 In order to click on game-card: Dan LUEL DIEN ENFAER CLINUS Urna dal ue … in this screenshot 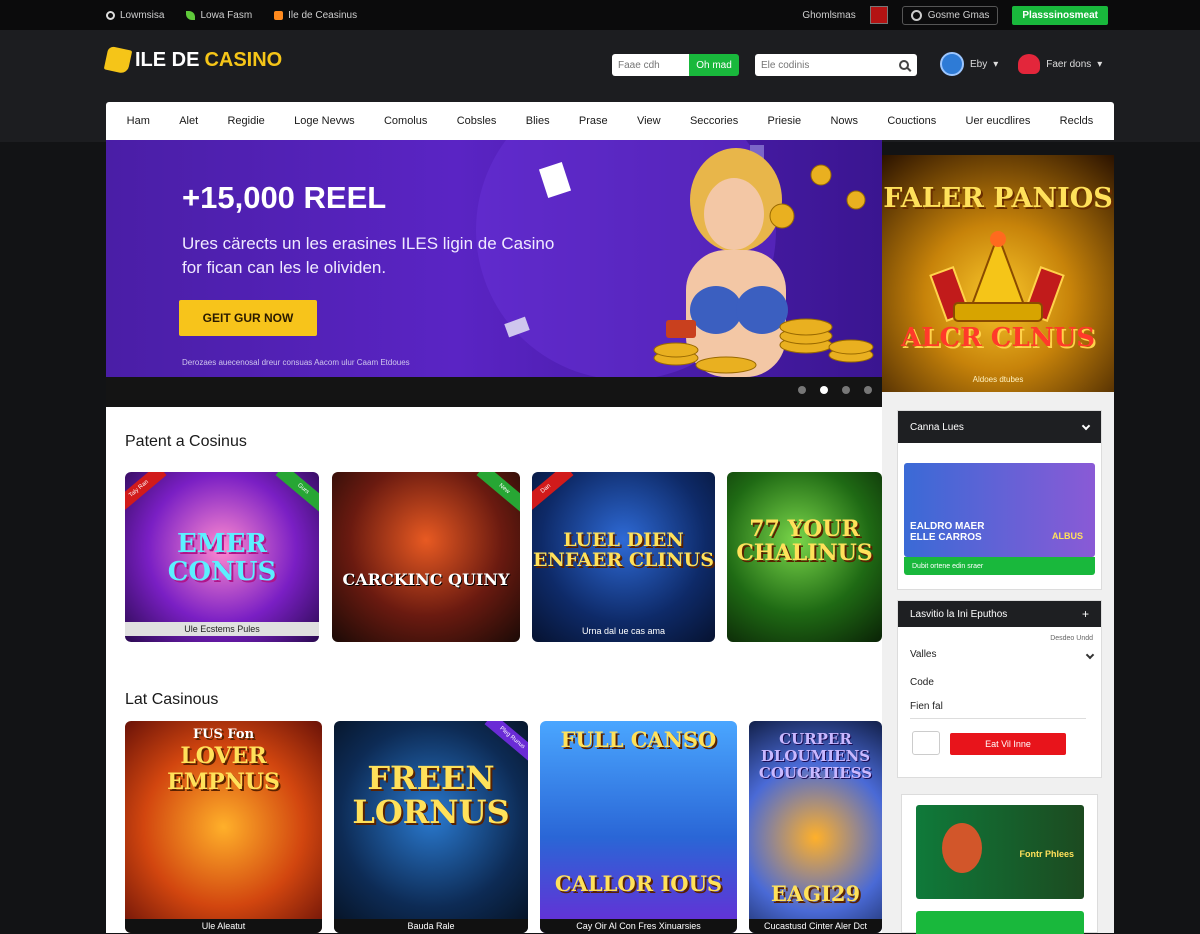, I will do `click(623, 557)`.